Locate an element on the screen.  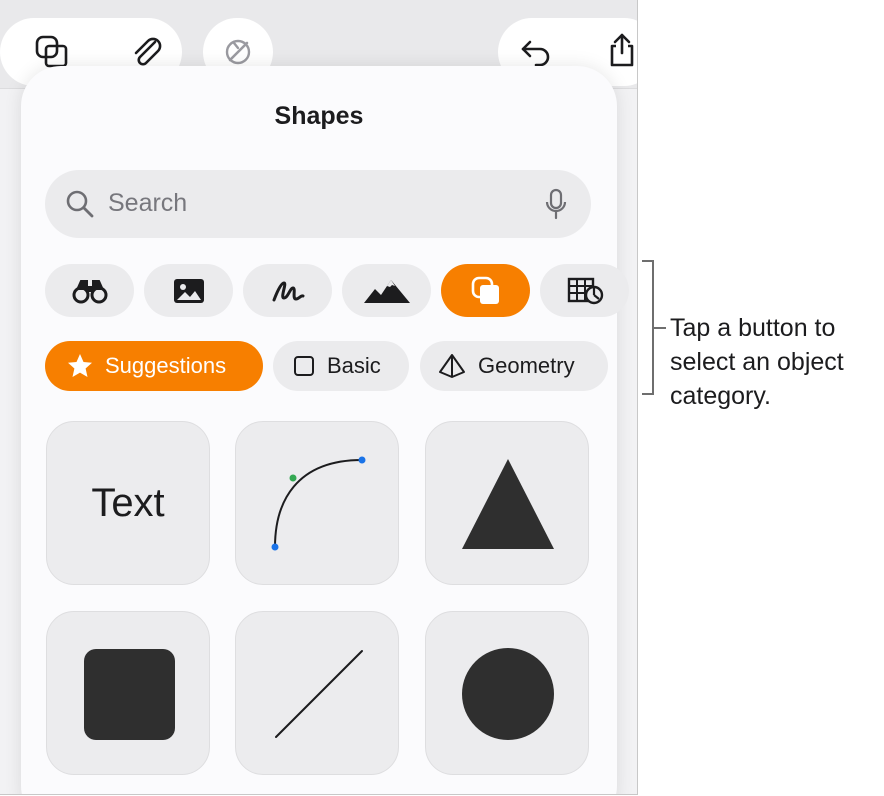
star-icon is located at coordinates (80, 365).